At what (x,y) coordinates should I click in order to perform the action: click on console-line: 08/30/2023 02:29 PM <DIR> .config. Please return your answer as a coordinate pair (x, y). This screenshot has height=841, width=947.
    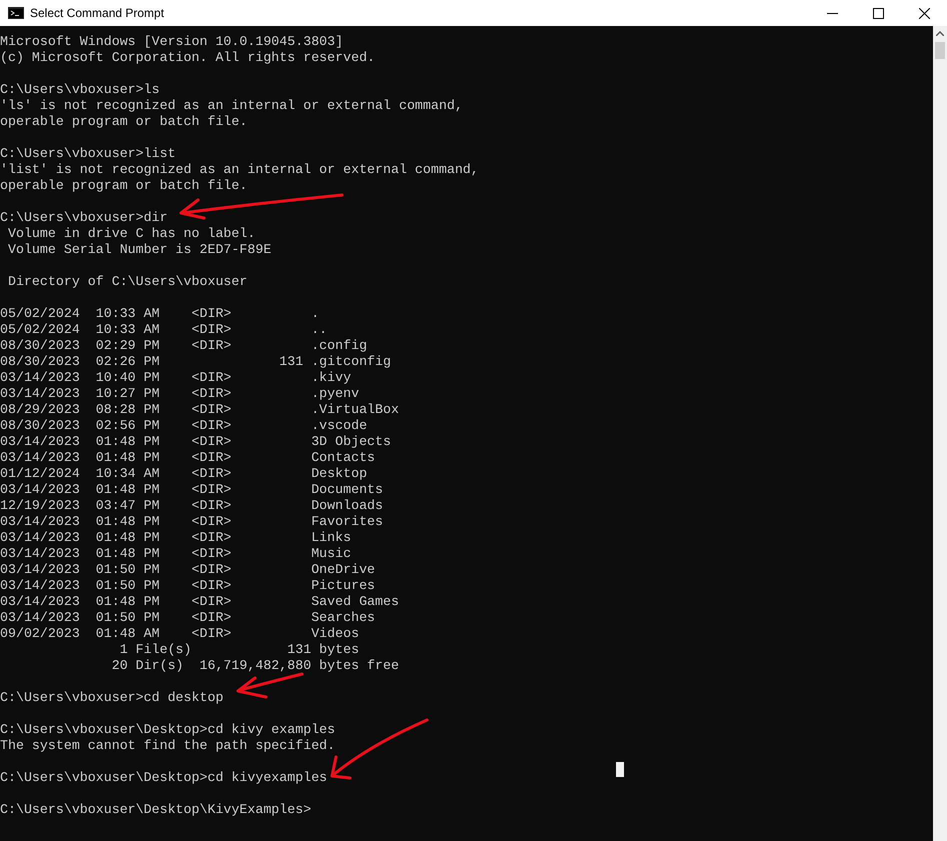
    Looking at the image, I should click on (184, 346).